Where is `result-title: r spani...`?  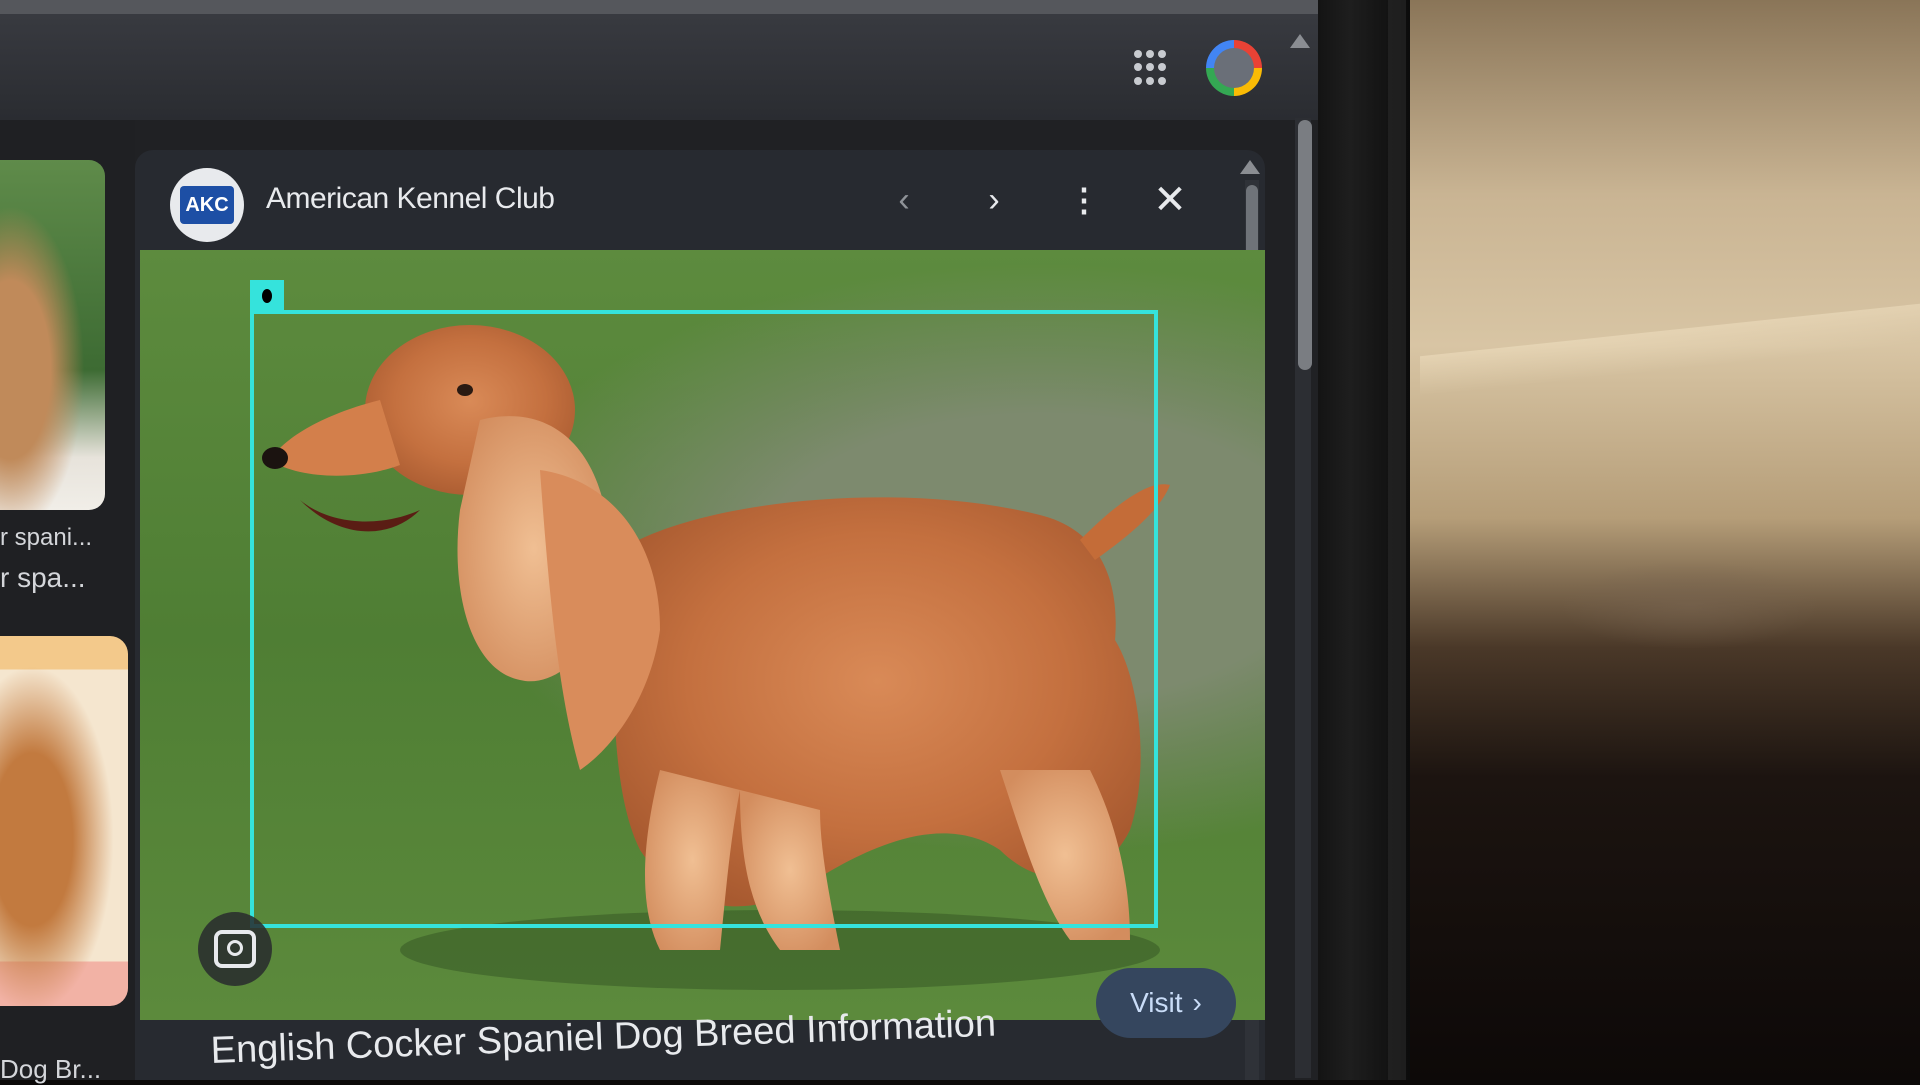
result-title: r spani... is located at coordinates (46, 538).